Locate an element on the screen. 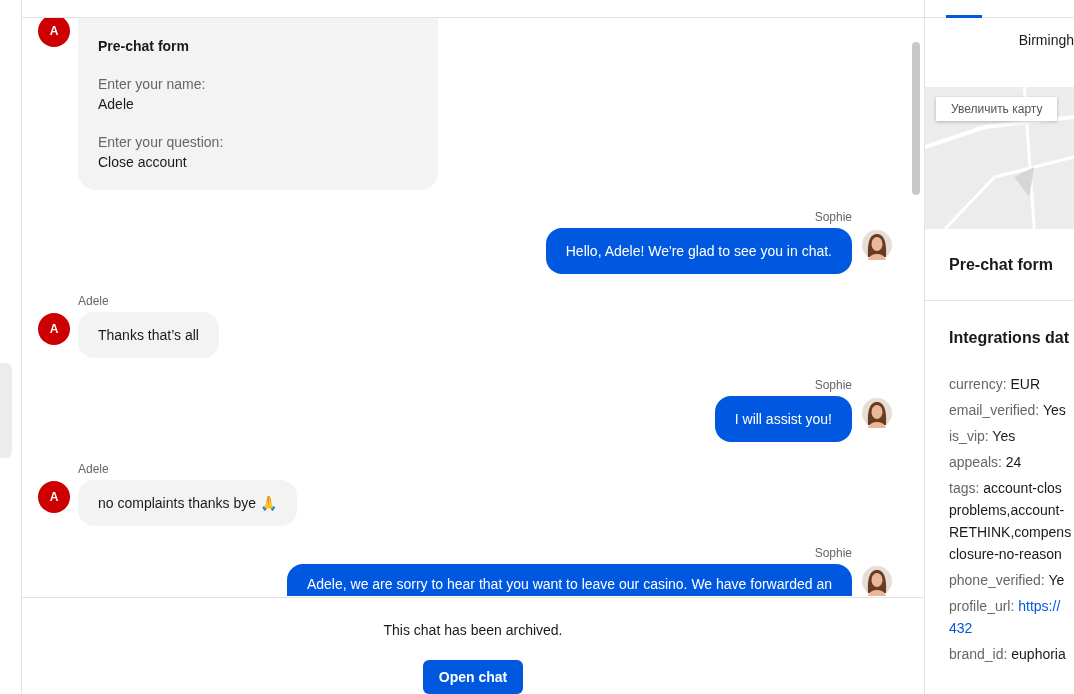  message-bubble: I will assist you! is located at coordinates (783, 419).